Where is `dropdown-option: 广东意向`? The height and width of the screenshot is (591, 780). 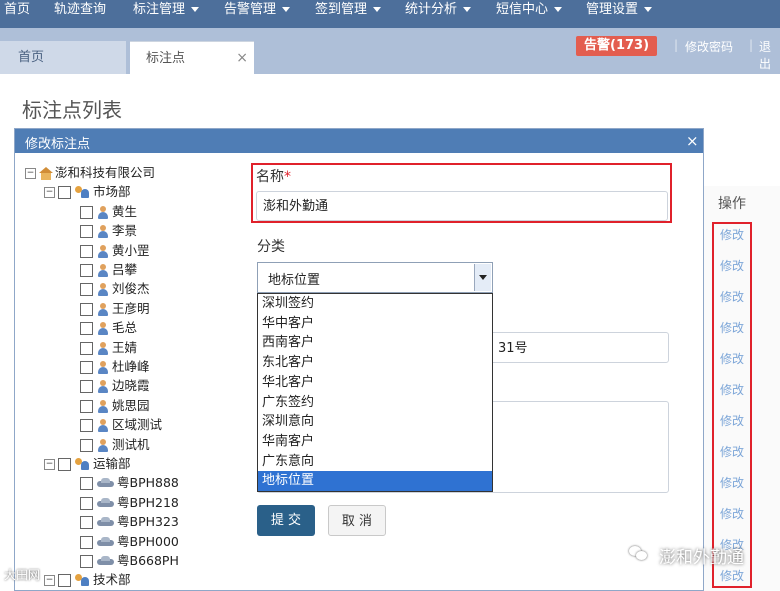 dropdown-option: 广东意向 is located at coordinates (375, 462).